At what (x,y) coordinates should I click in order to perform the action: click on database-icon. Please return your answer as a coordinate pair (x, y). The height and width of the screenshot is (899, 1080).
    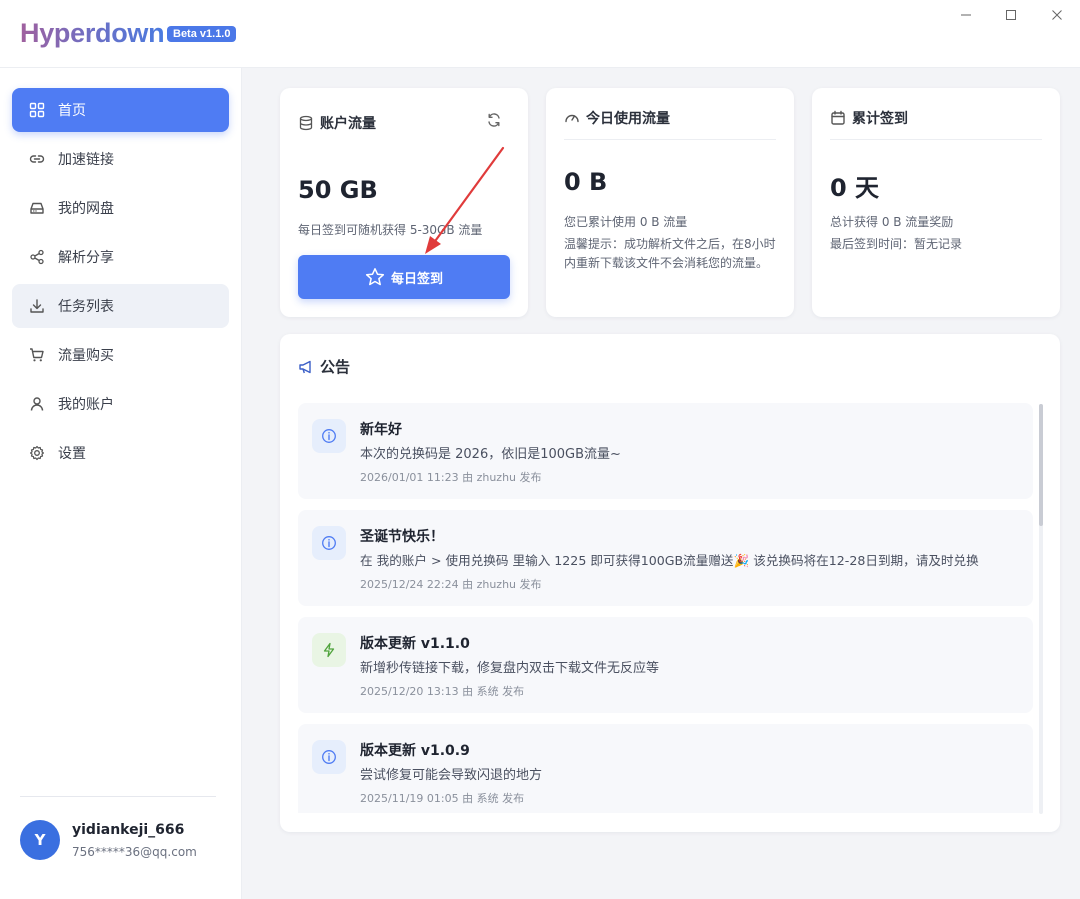
    Looking at the image, I should click on (306, 123).